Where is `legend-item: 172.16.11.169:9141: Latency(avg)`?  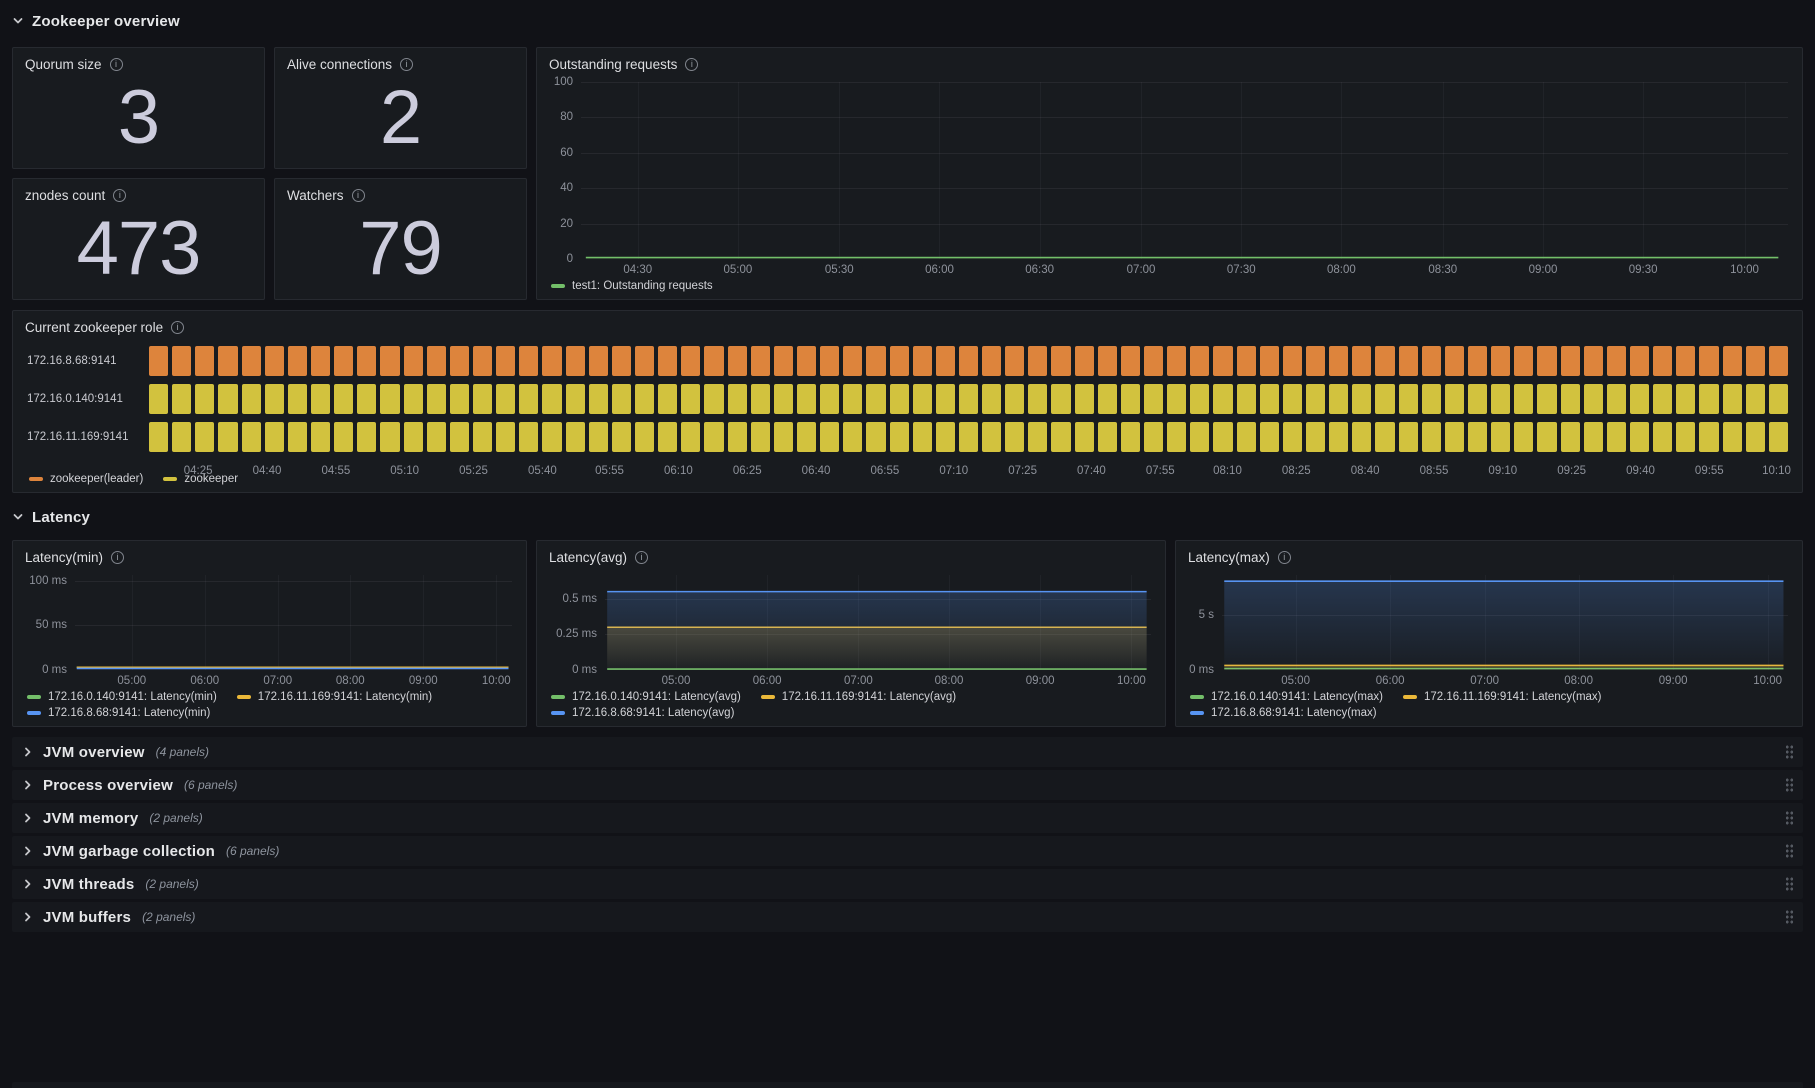
legend-item: 172.16.11.169:9141: Latency(avg) is located at coordinates (858, 697).